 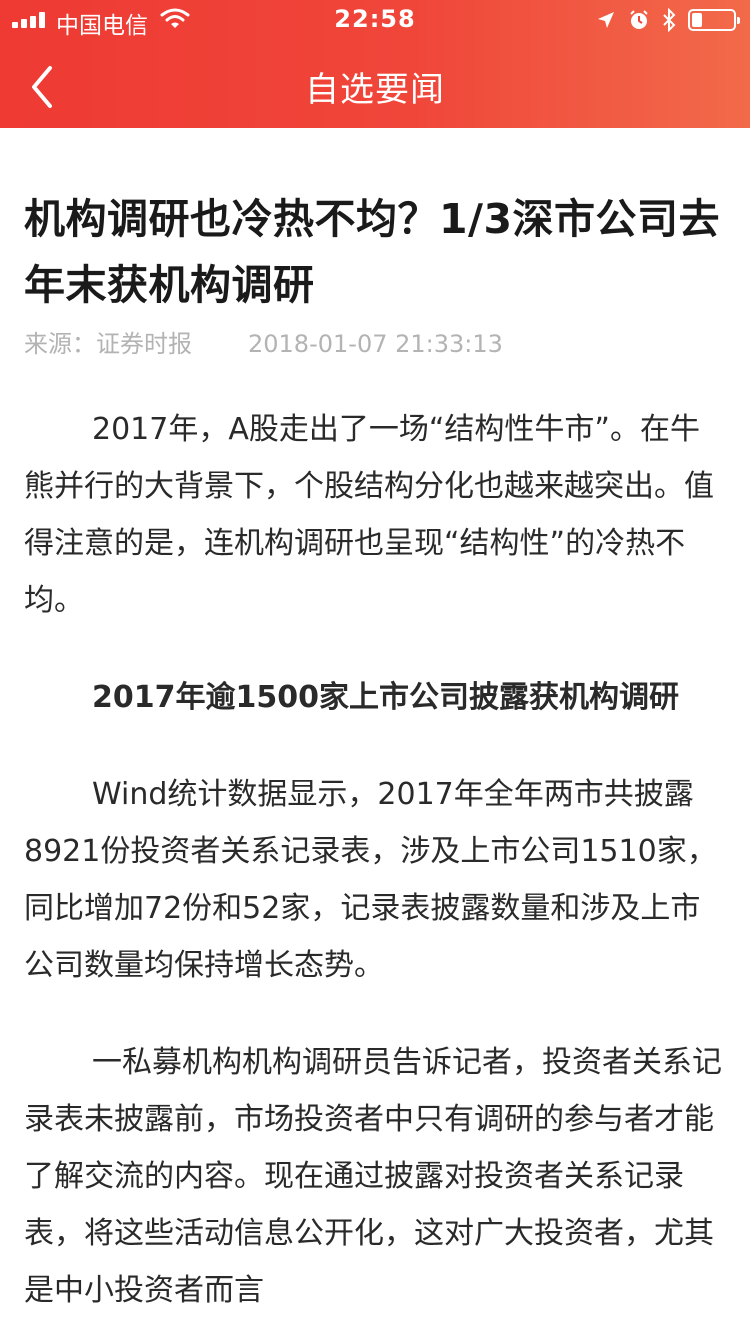 What do you see at coordinates (385, 697) in the screenshot?
I see `article-subheading: 2017年逾1500家上市公司披露获机构调研` at bounding box center [385, 697].